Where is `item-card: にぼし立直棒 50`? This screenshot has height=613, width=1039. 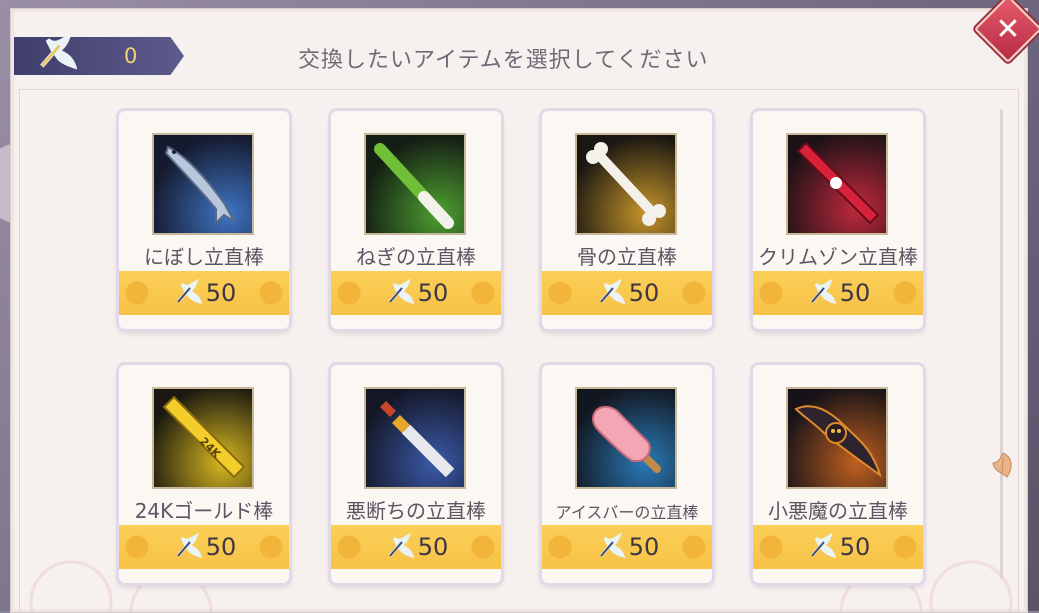
item-card: にぼし立直棒 50 is located at coordinates (204, 220).